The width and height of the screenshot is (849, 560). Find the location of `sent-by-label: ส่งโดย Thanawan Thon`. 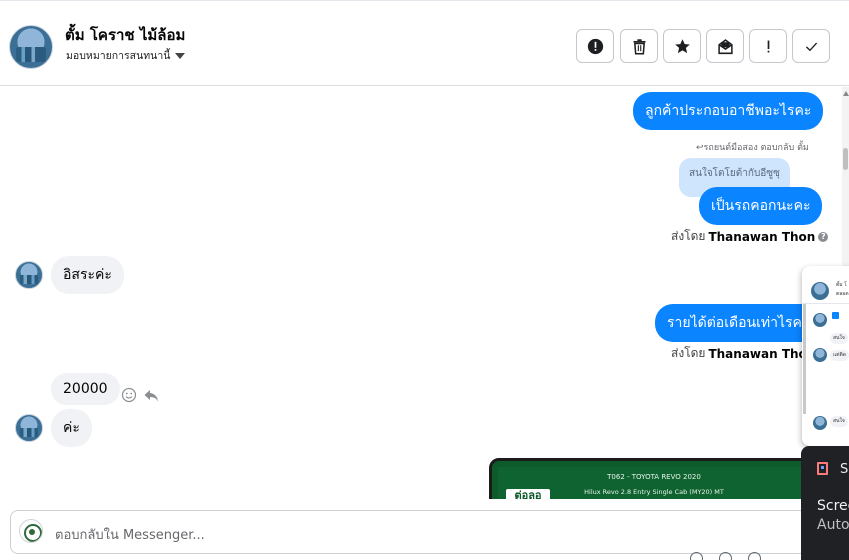

sent-by-label: ส่งโดย Thanawan Thon is located at coordinates (743, 353).